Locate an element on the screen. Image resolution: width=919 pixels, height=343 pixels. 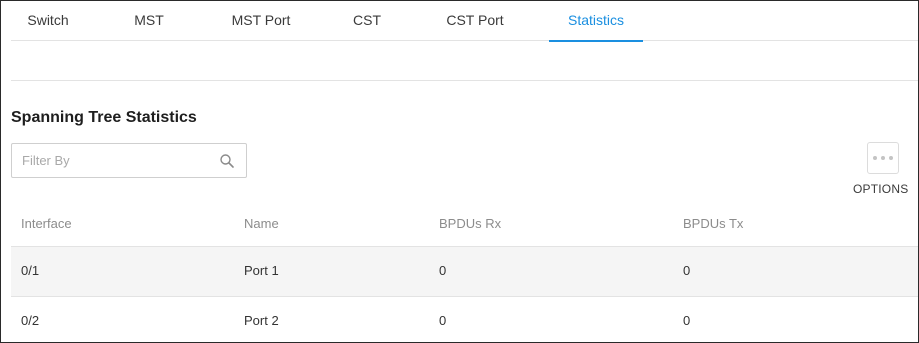
tab-cst-port: CST Port is located at coordinates (475, 21).